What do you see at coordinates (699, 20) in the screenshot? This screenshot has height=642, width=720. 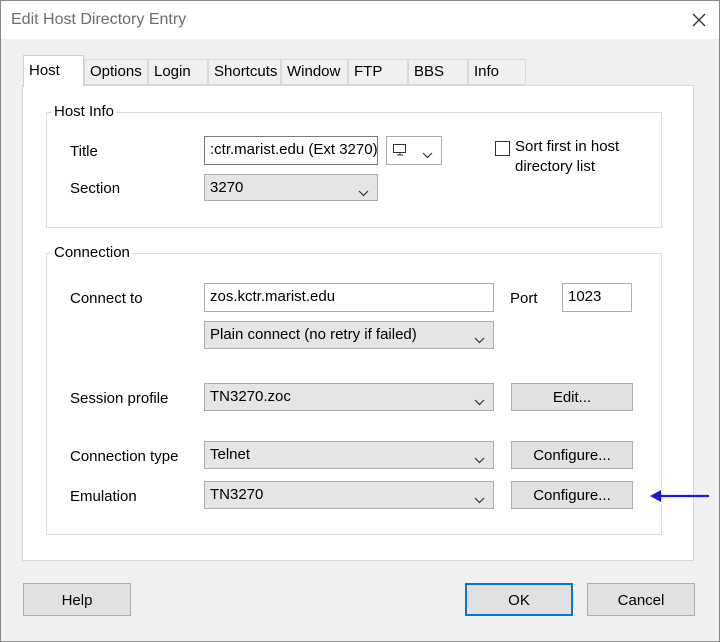 I see `close-icon` at bounding box center [699, 20].